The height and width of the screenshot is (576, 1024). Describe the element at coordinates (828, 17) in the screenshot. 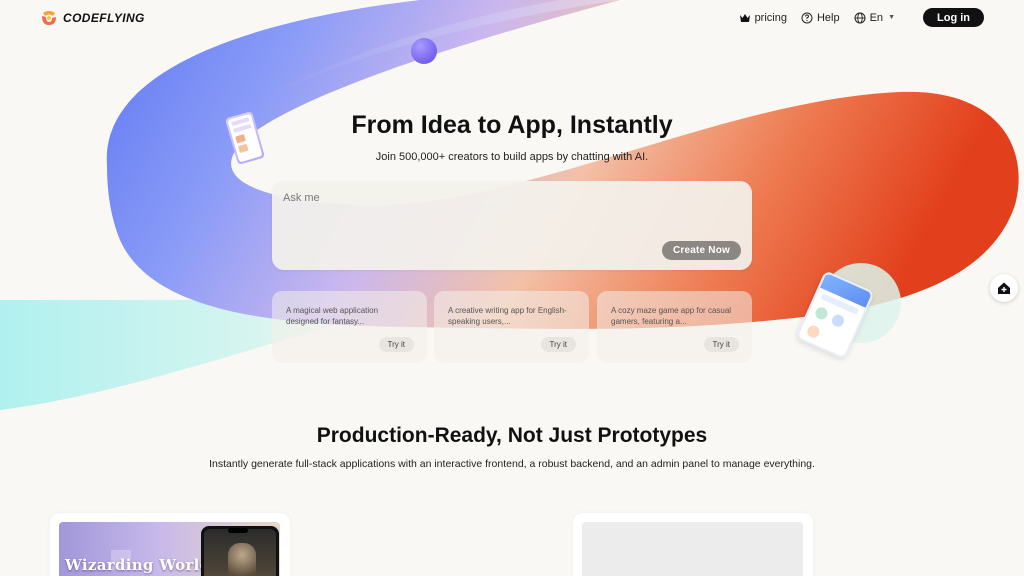

I see `nav-help-label: Help` at that location.